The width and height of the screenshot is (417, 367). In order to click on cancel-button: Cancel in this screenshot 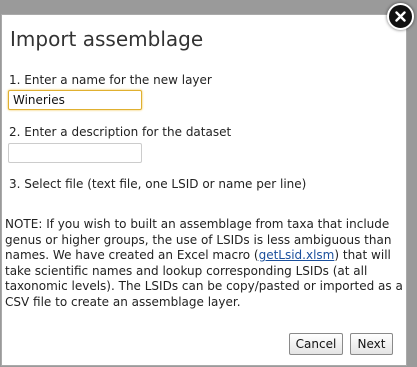, I will do `click(316, 344)`.